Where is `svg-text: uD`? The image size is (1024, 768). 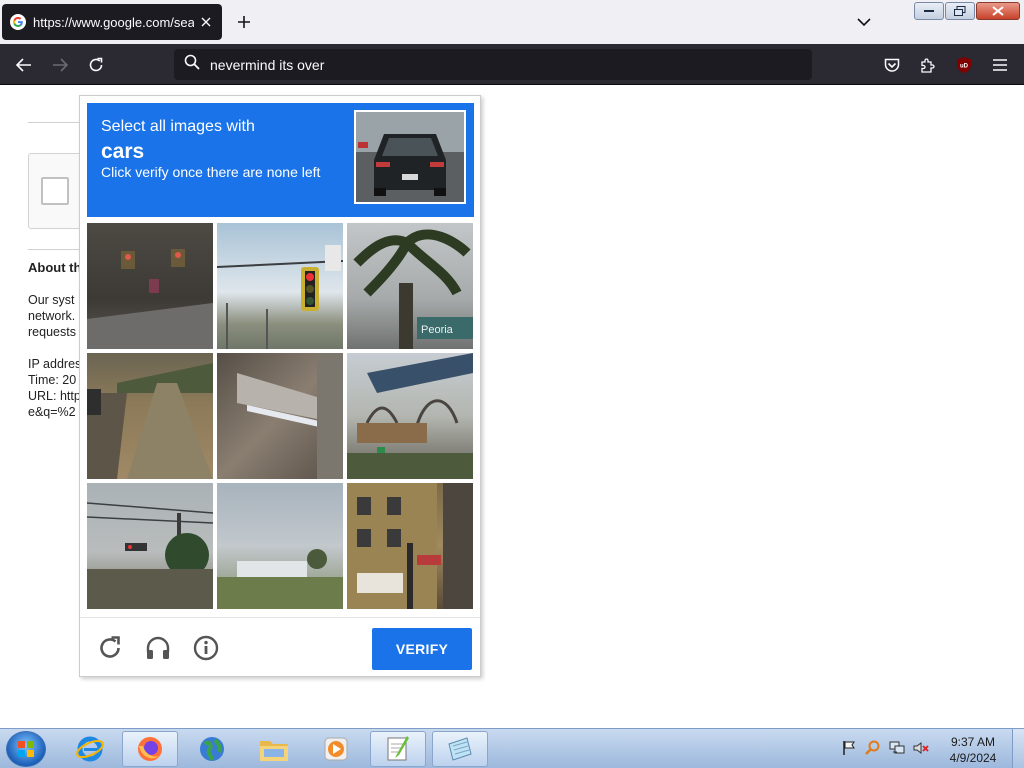 svg-text: uD is located at coordinates (964, 67).